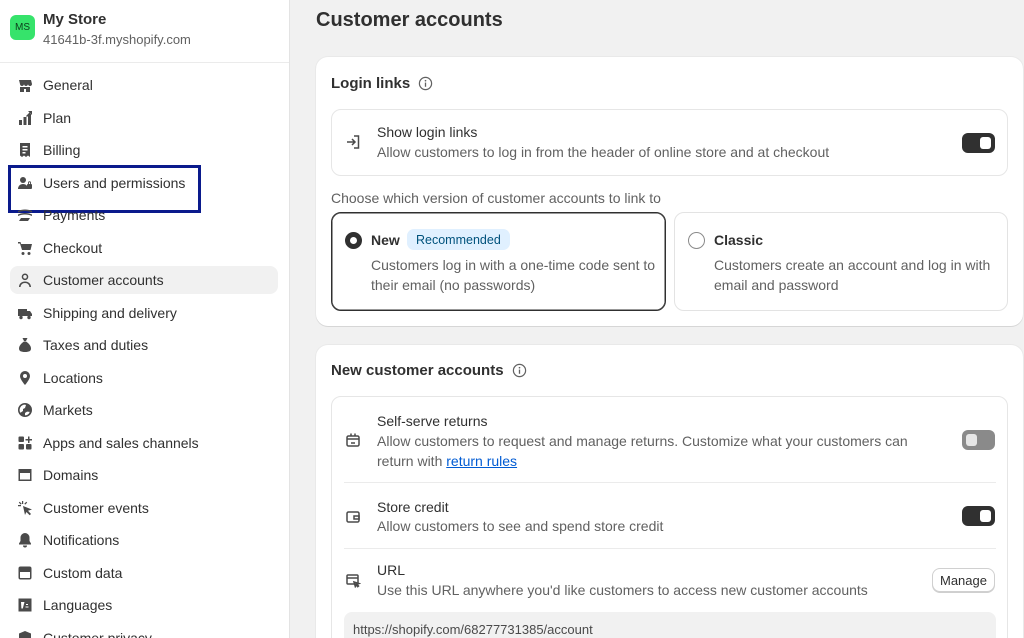 The height and width of the screenshot is (638, 1024). Describe the element at coordinates (78, 605) in the screenshot. I see `sidebar-item-label: Languages` at that location.